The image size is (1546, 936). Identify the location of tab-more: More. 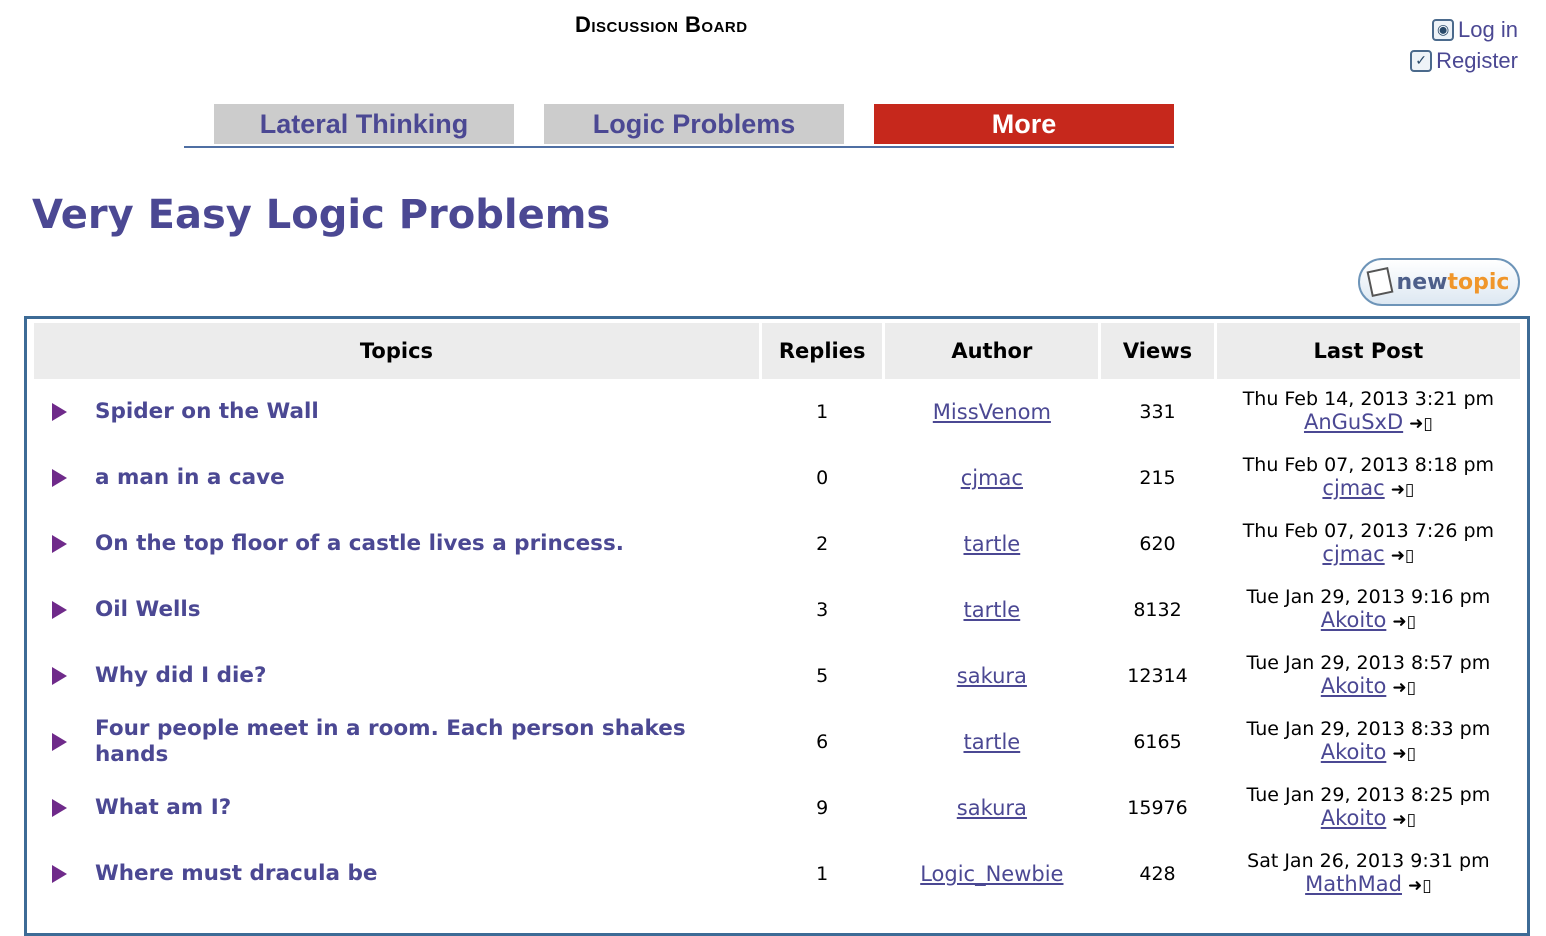
(1024, 124).